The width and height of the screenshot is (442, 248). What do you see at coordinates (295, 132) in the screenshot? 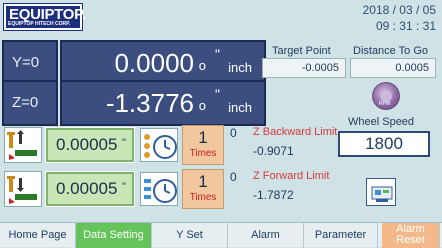
I see `z-backward-limit-label: Z Backward Limit` at bounding box center [295, 132].